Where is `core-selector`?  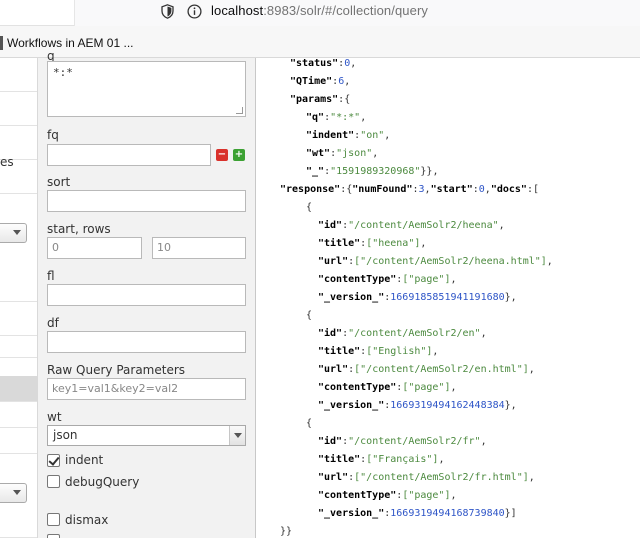 core-selector is located at coordinates (13, 233).